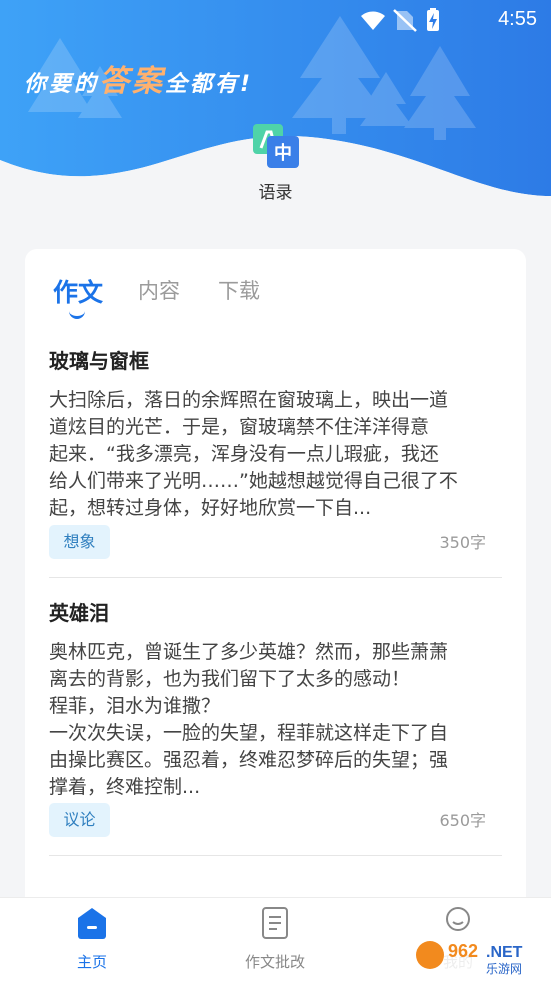  Describe the element at coordinates (239, 290) in the screenshot. I see `tab-download: 下载` at that location.